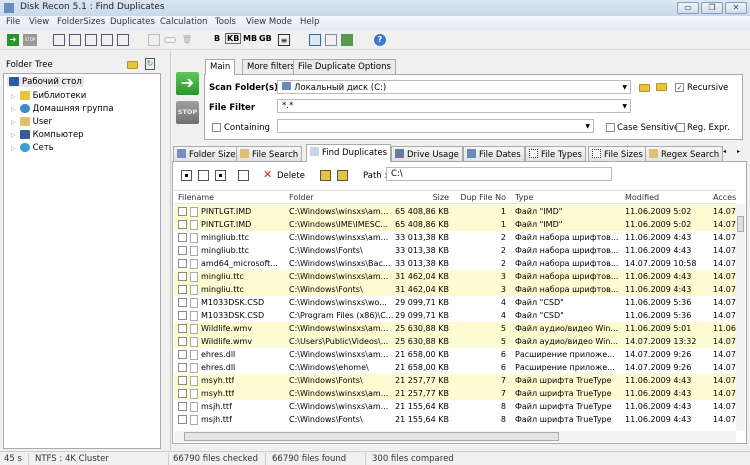 The width and height of the screenshot is (750, 465). What do you see at coordinates (59, 40) in the screenshot?
I see `export-xls-icon` at bounding box center [59, 40].